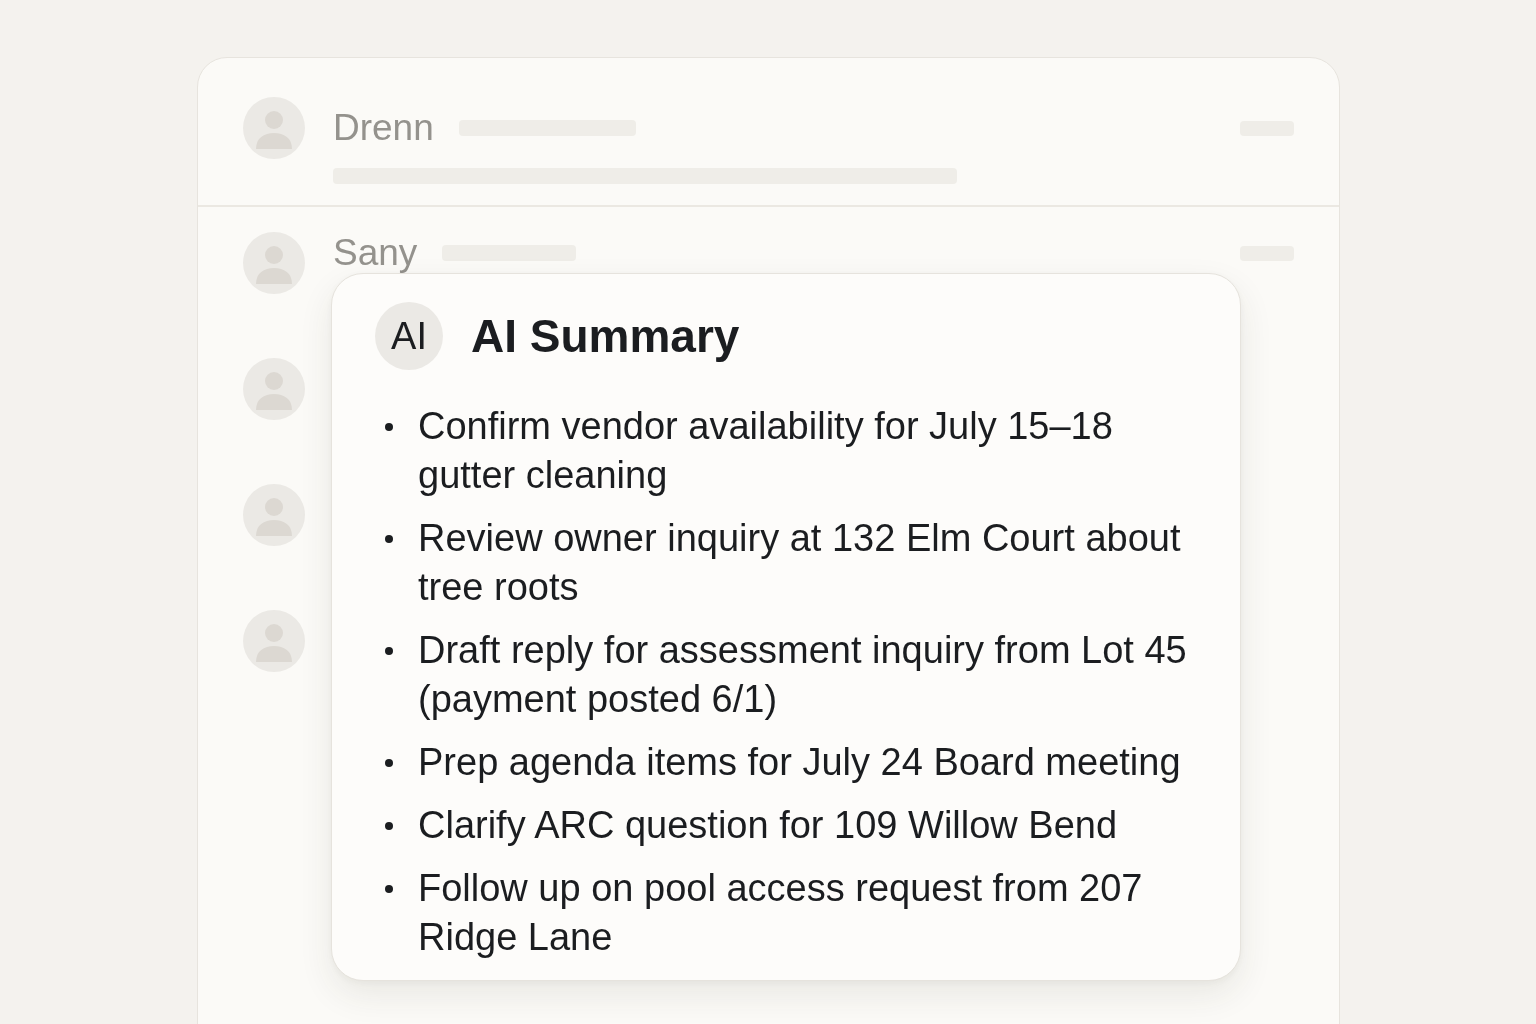 This screenshot has width=1536, height=1024. I want to click on summary-title: AI Summary, so click(605, 336).